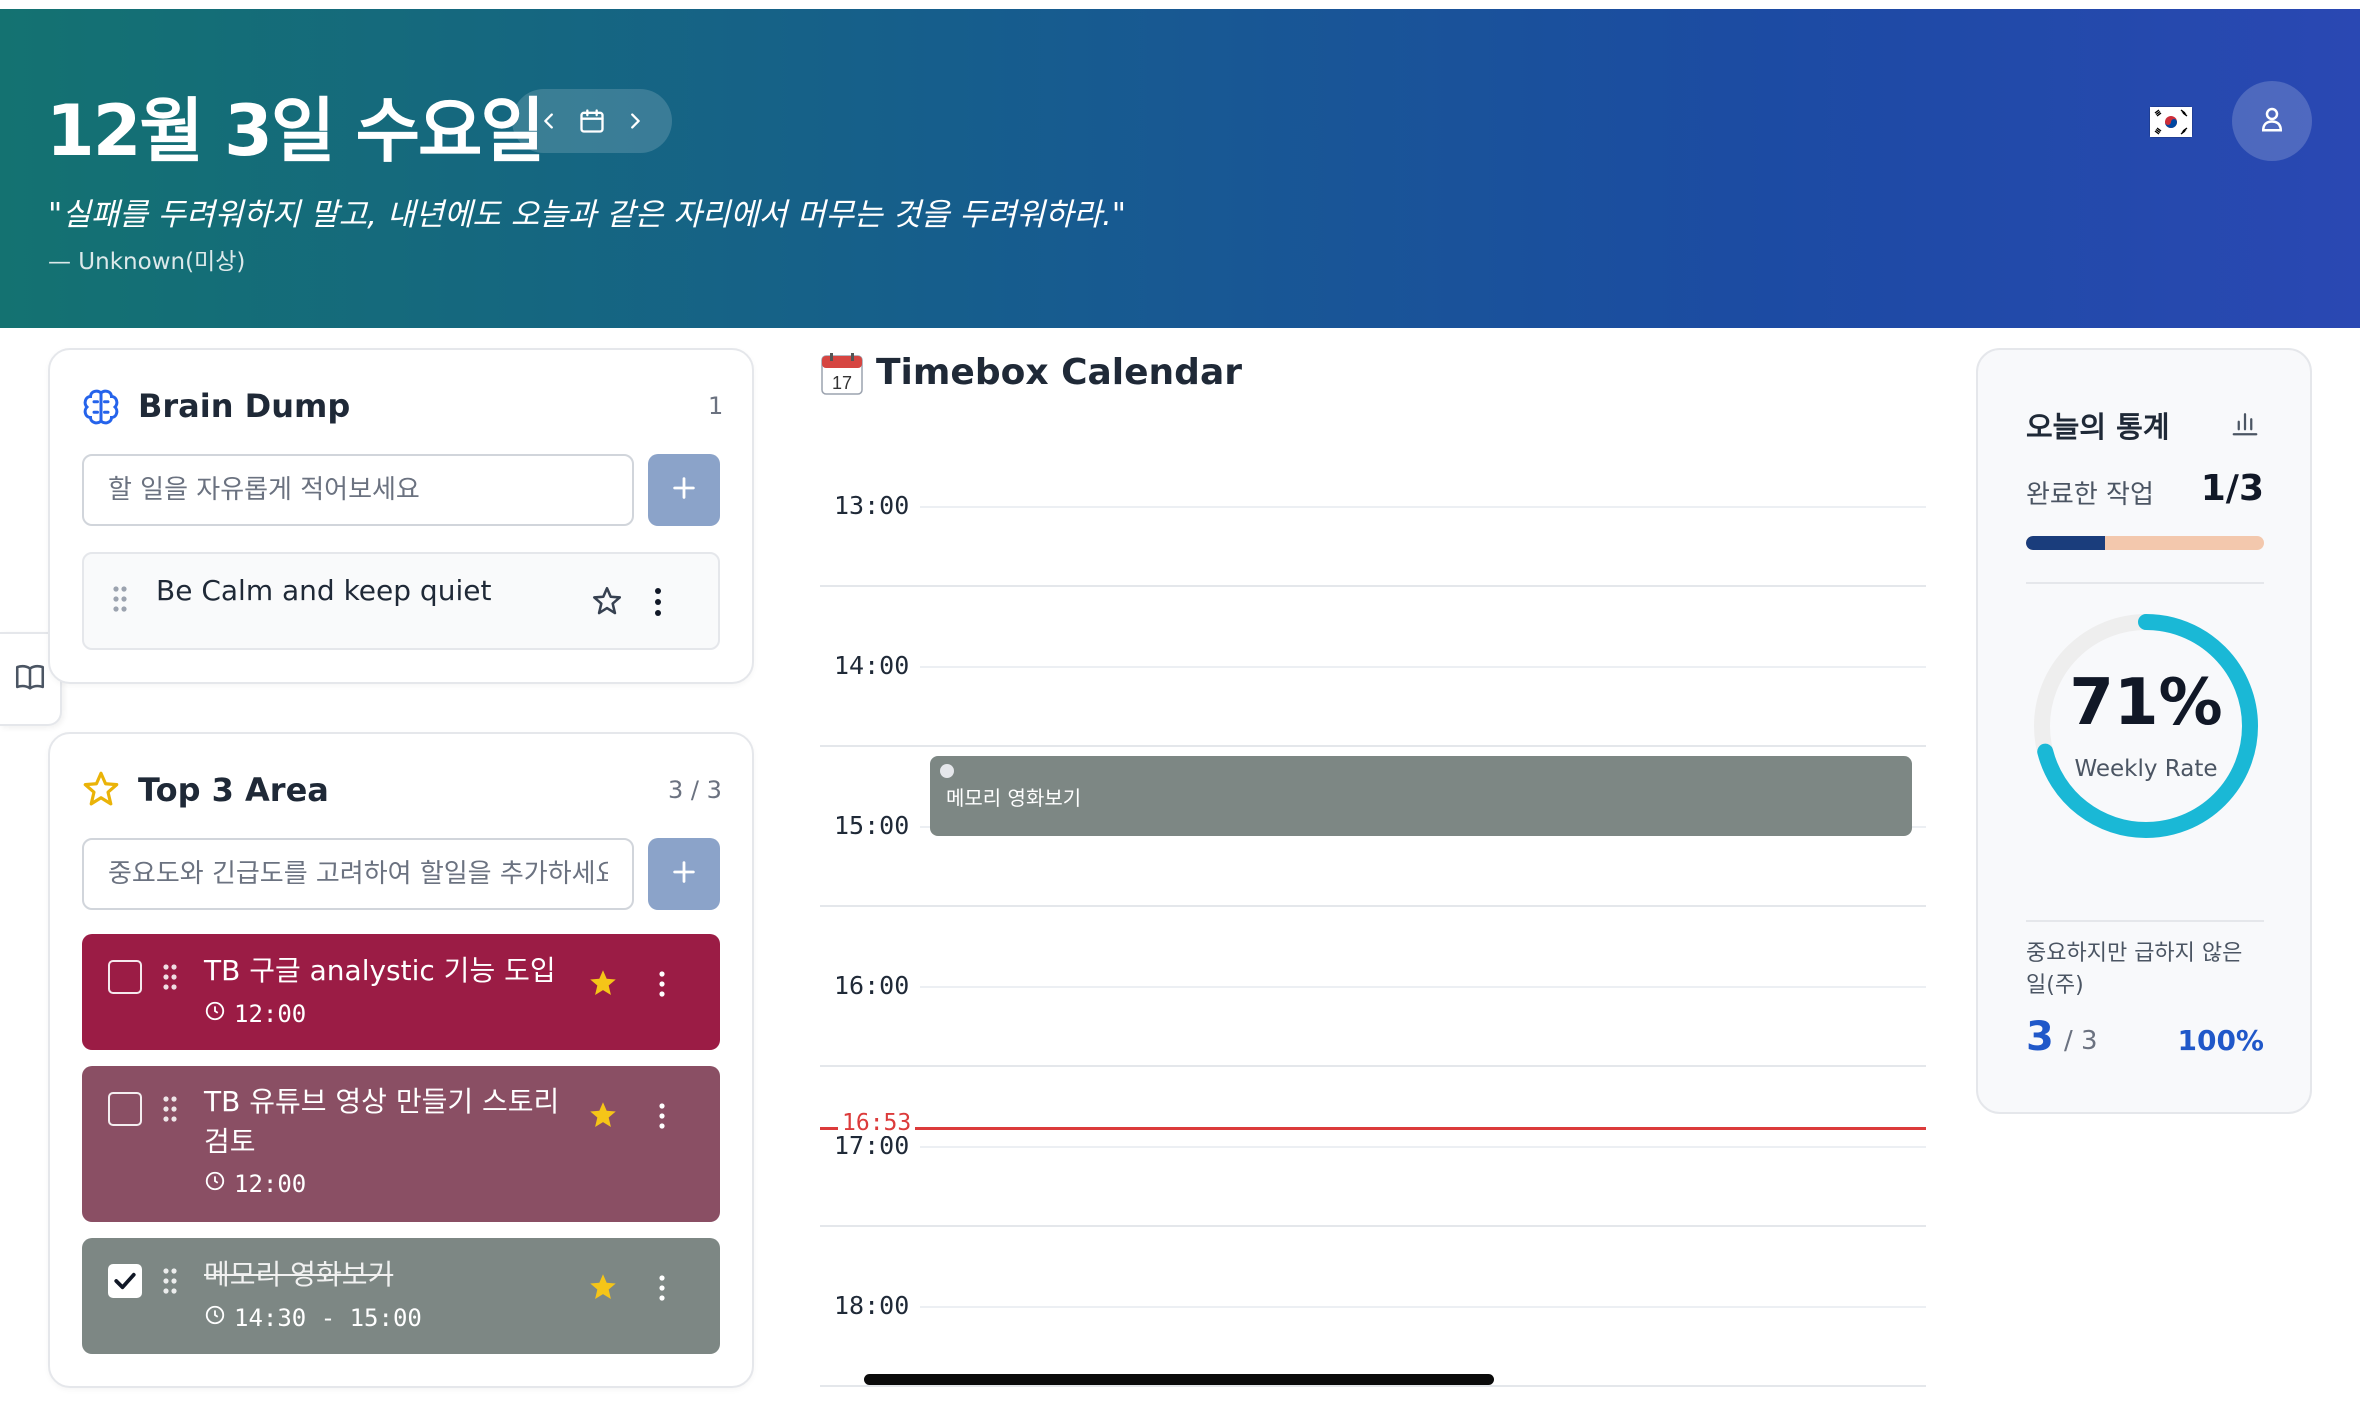  Describe the element at coordinates (1179, 1379) in the screenshot. I see `scrollbar` at that location.